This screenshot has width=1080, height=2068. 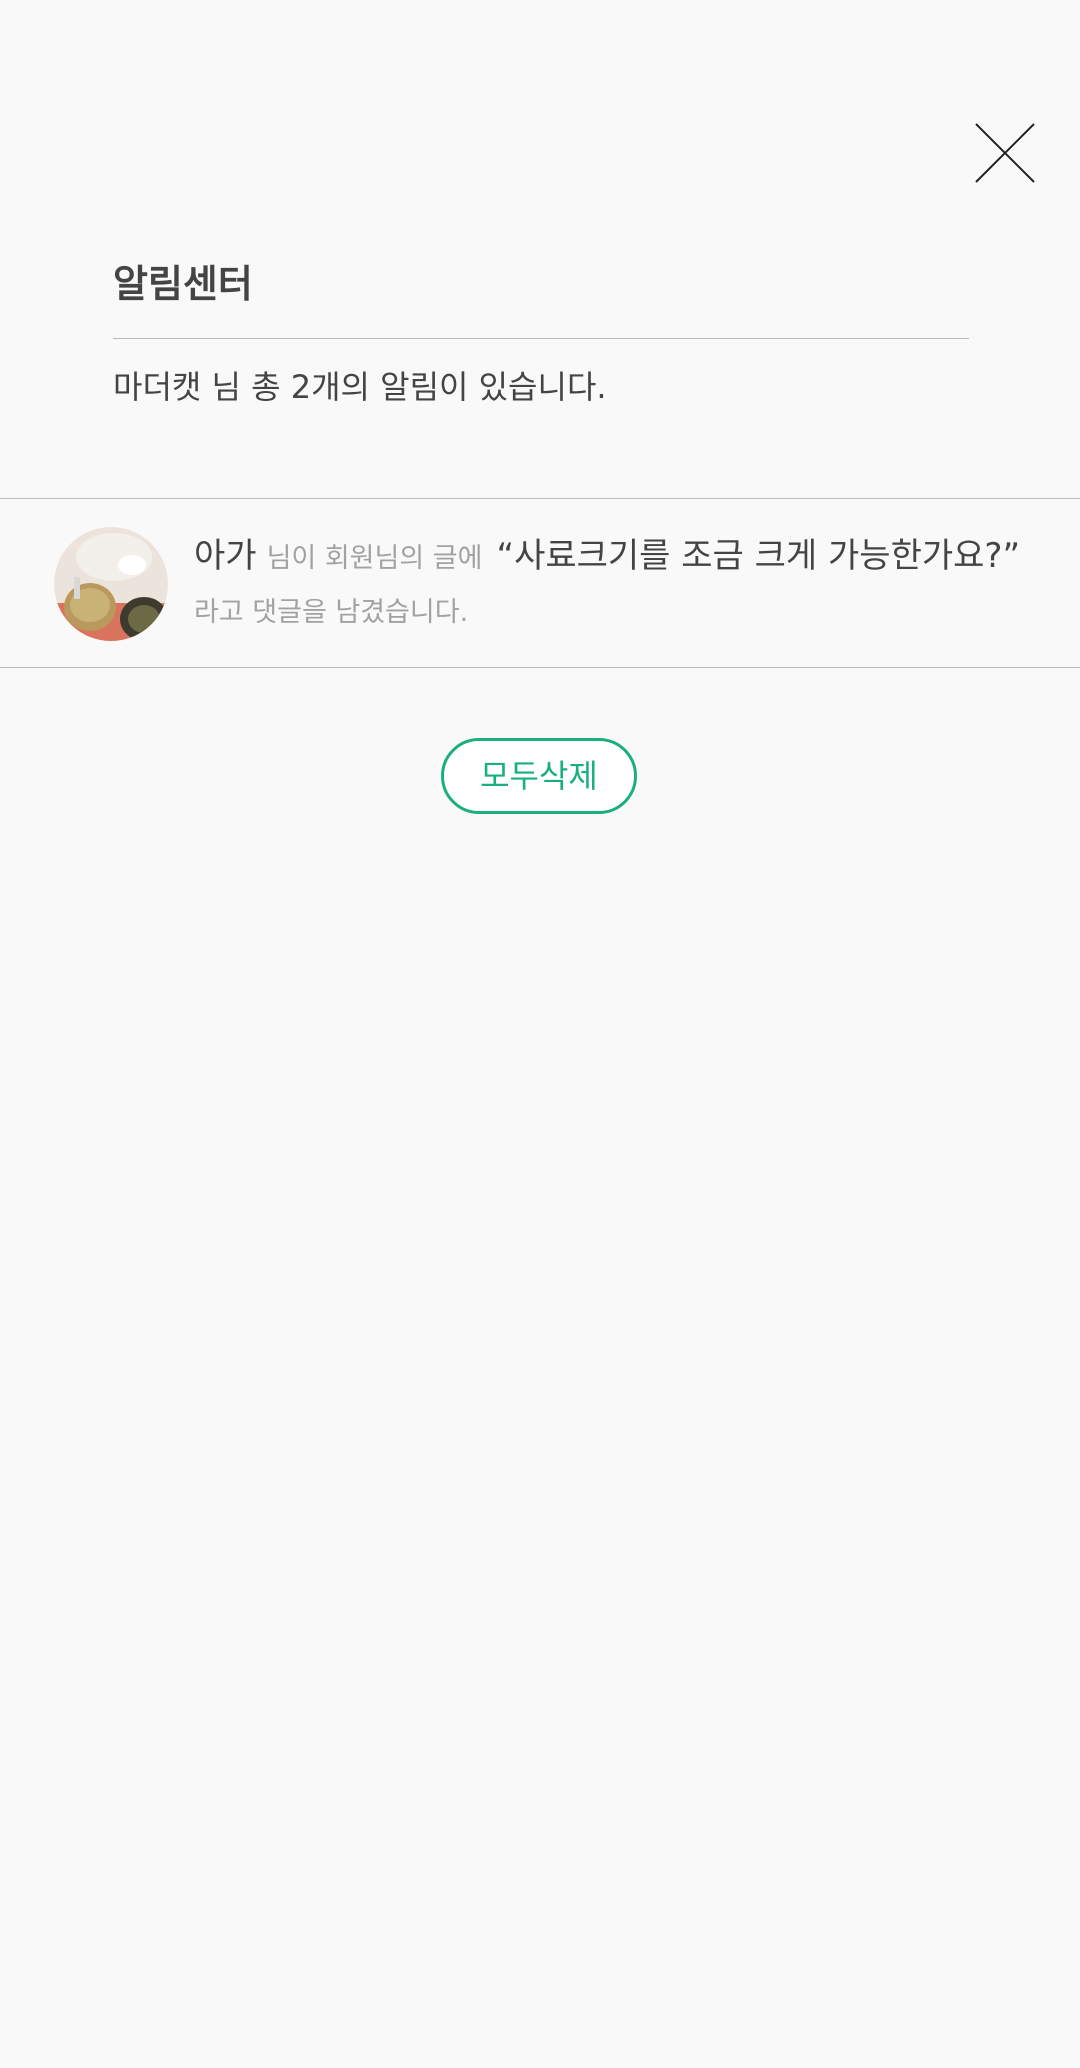 What do you see at coordinates (539, 776) in the screenshot?
I see `delete-all-button: 모두삭제` at bounding box center [539, 776].